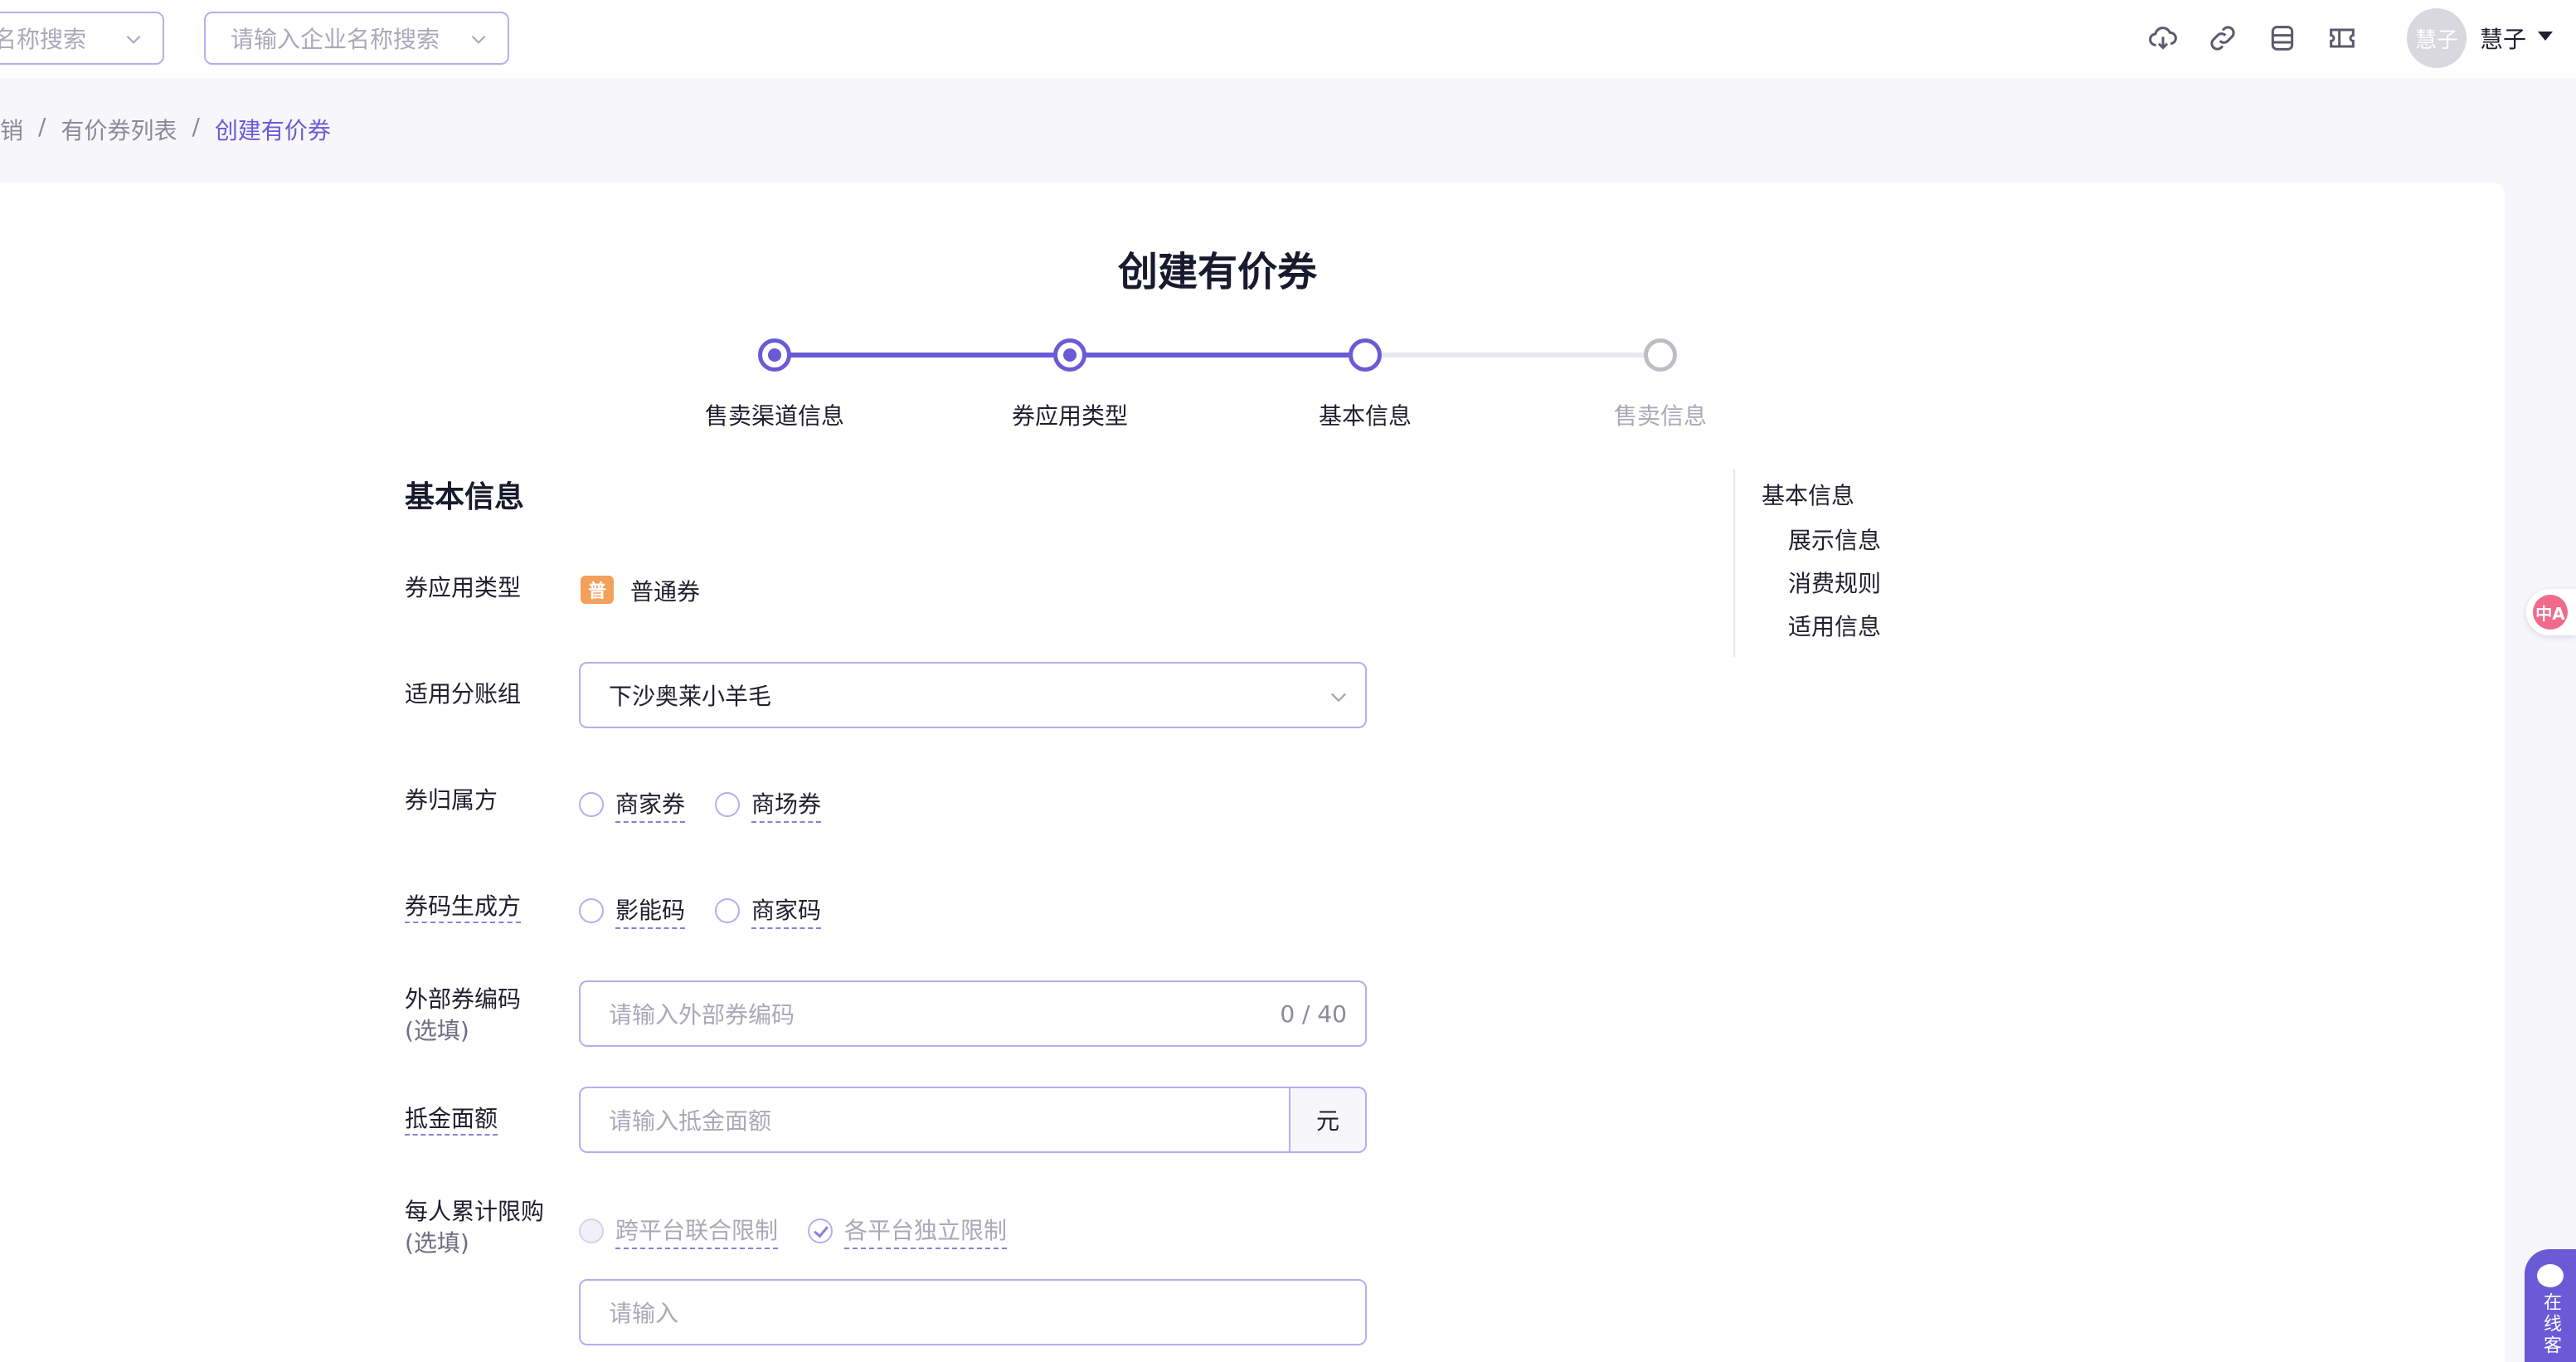 Image resolution: width=2576 pixels, height=1362 pixels. I want to click on coupon-type-label: 券应用类型, so click(464, 587).